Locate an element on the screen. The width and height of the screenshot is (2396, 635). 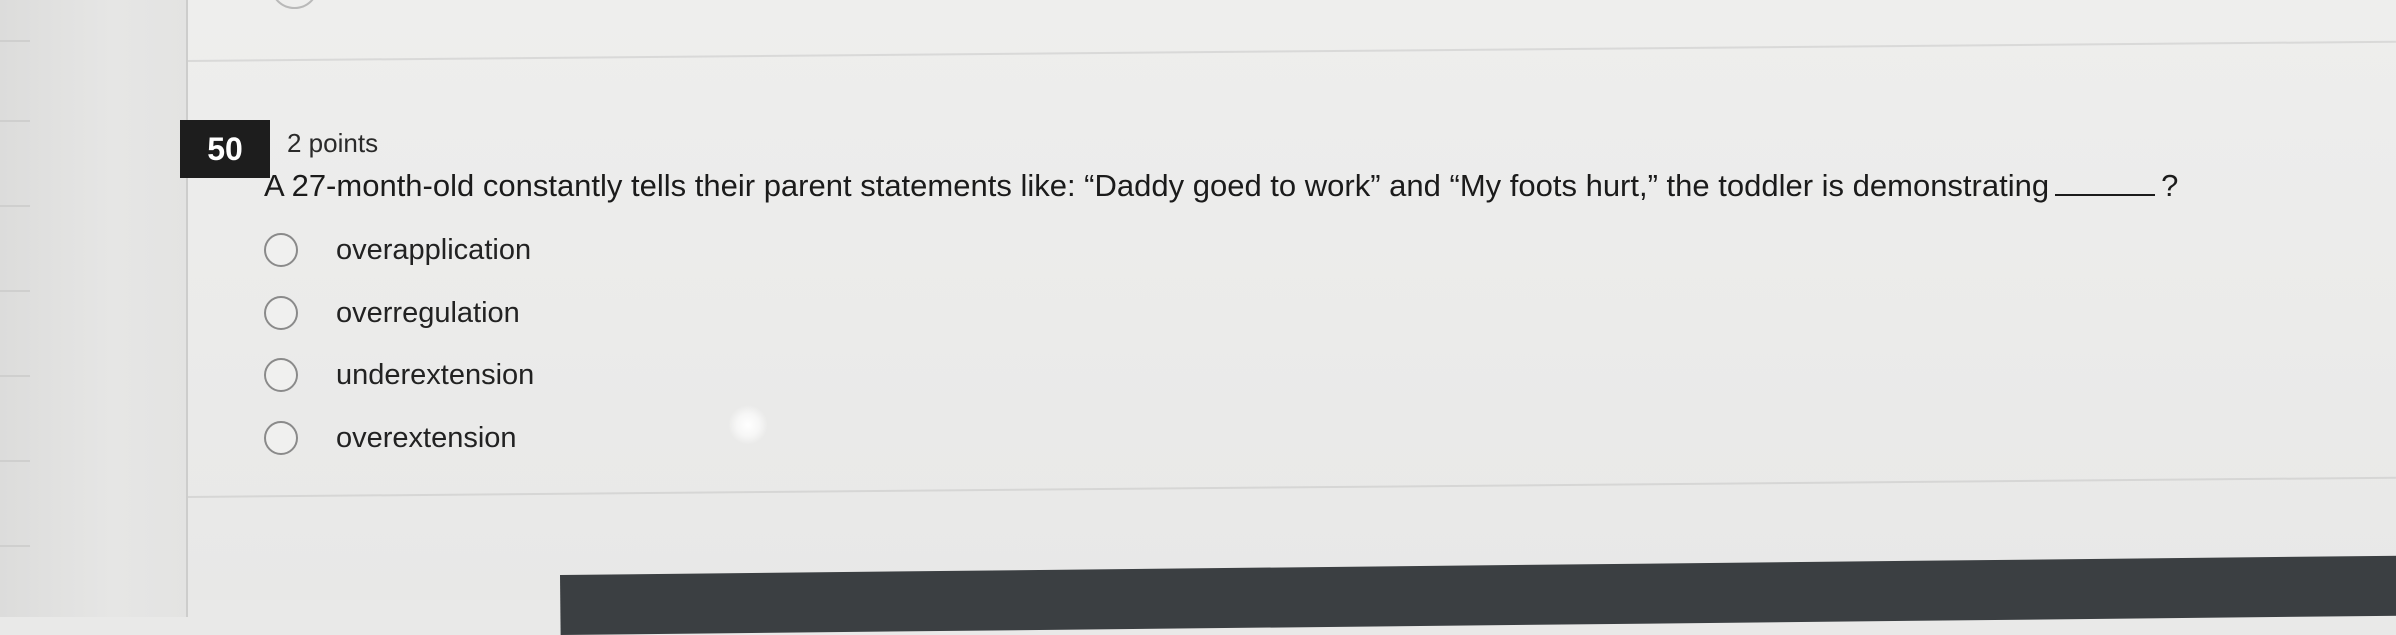
answer-option-underextension: underextension is located at coordinates (399, 375).